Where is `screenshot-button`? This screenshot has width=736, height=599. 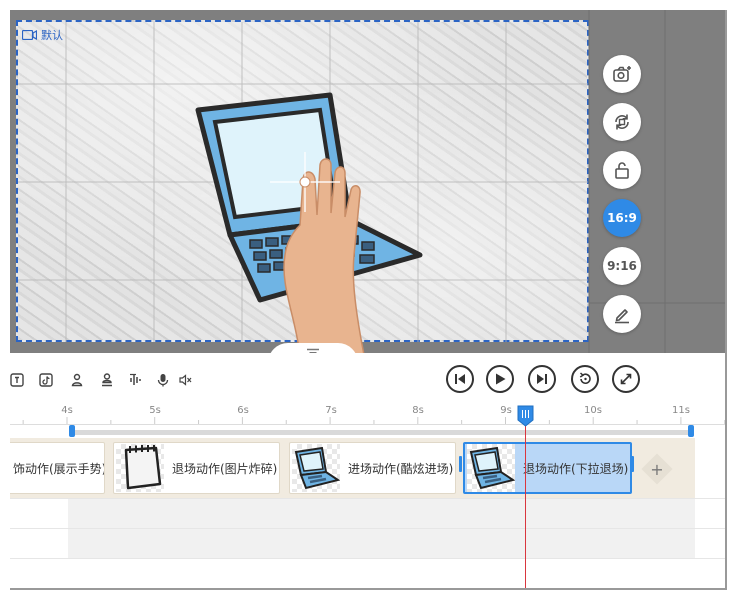 screenshot-button is located at coordinates (622, 74).